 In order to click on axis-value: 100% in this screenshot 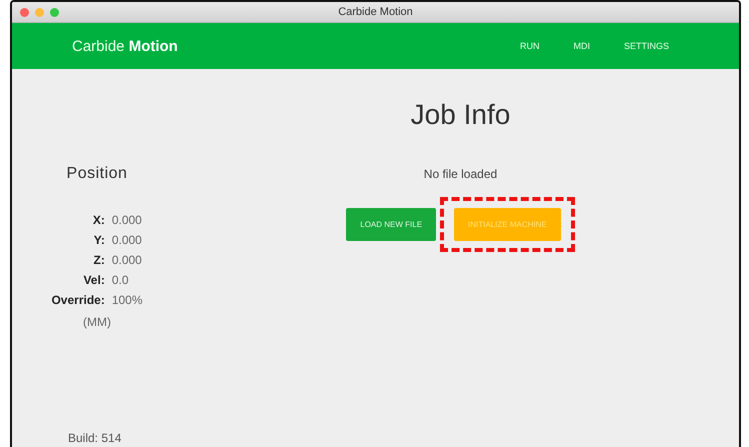, I will do `click(127, 300)`.